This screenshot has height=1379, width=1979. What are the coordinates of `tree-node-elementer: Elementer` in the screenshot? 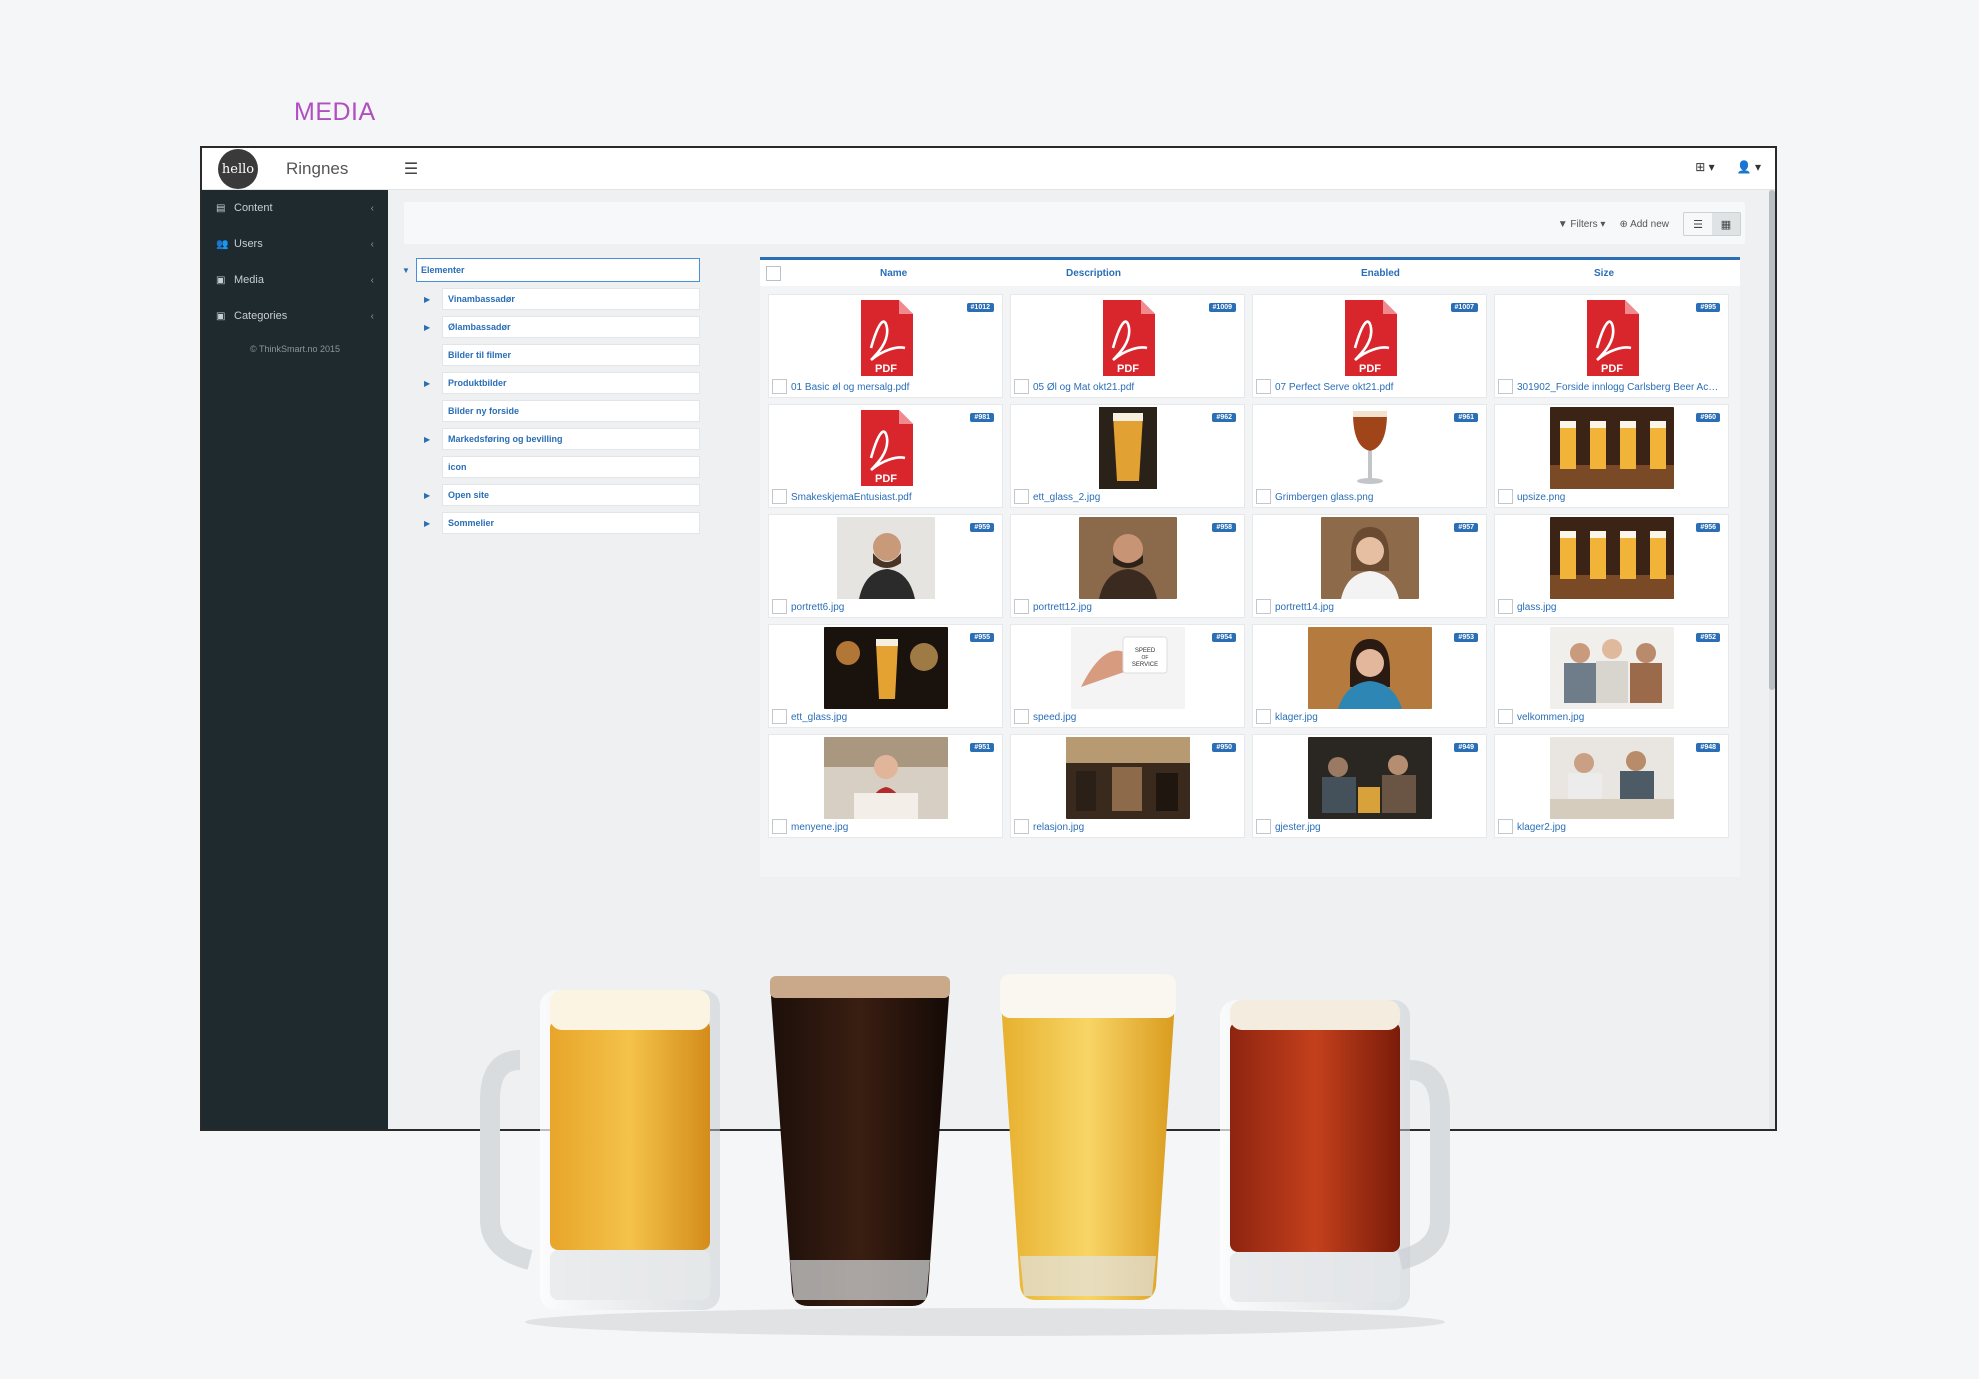 It's located at (558, 270).